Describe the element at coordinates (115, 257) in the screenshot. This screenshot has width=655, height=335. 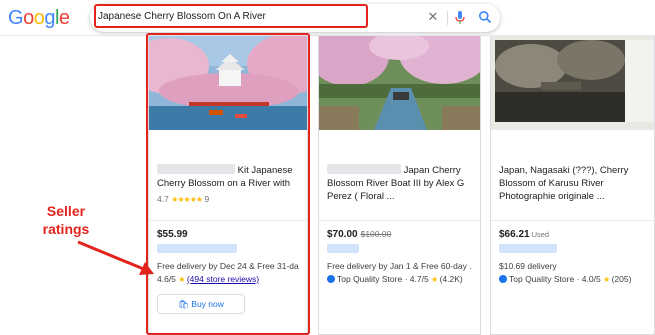
I see `annotation-arrow` at that location.